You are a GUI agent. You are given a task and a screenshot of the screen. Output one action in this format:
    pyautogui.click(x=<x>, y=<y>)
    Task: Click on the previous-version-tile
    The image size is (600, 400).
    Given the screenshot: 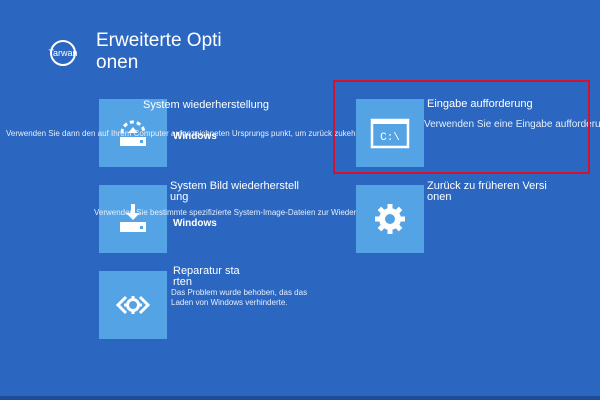 What is the action you would take?
    pyautogui.click(x=390, y=219)
    